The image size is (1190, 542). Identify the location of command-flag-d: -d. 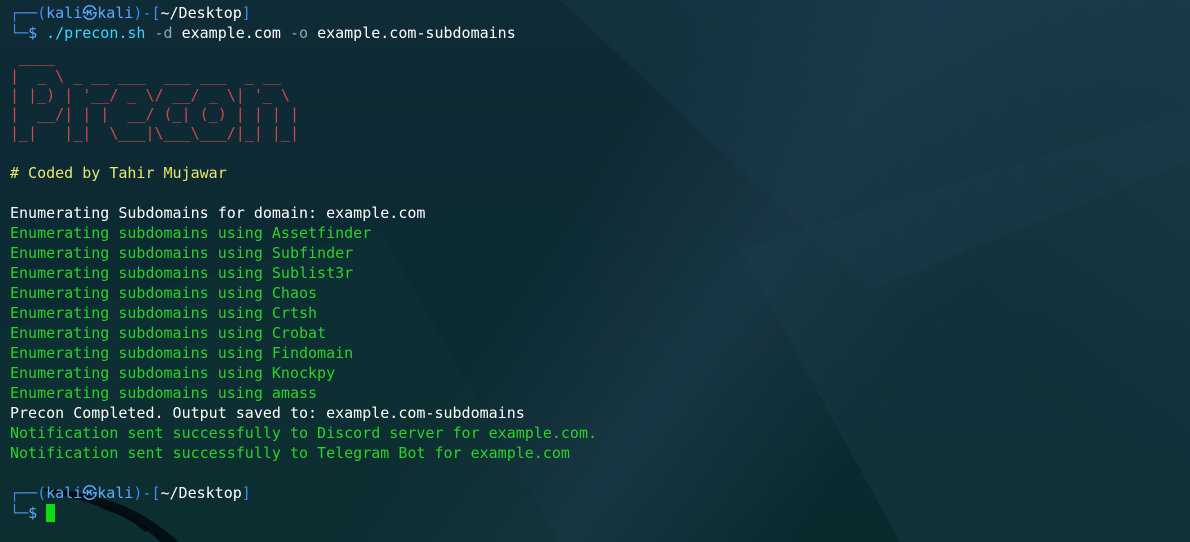
(163, 33).